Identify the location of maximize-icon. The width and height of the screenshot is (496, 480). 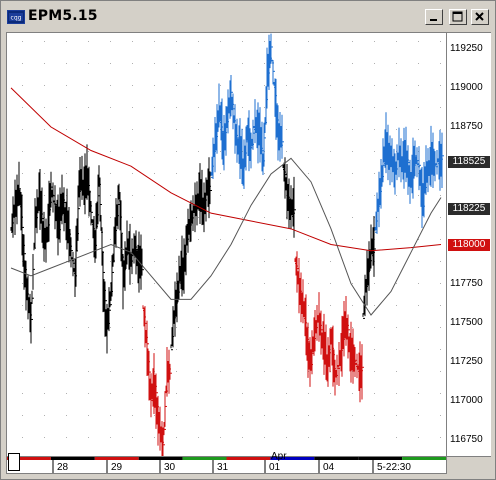
(457, 16).